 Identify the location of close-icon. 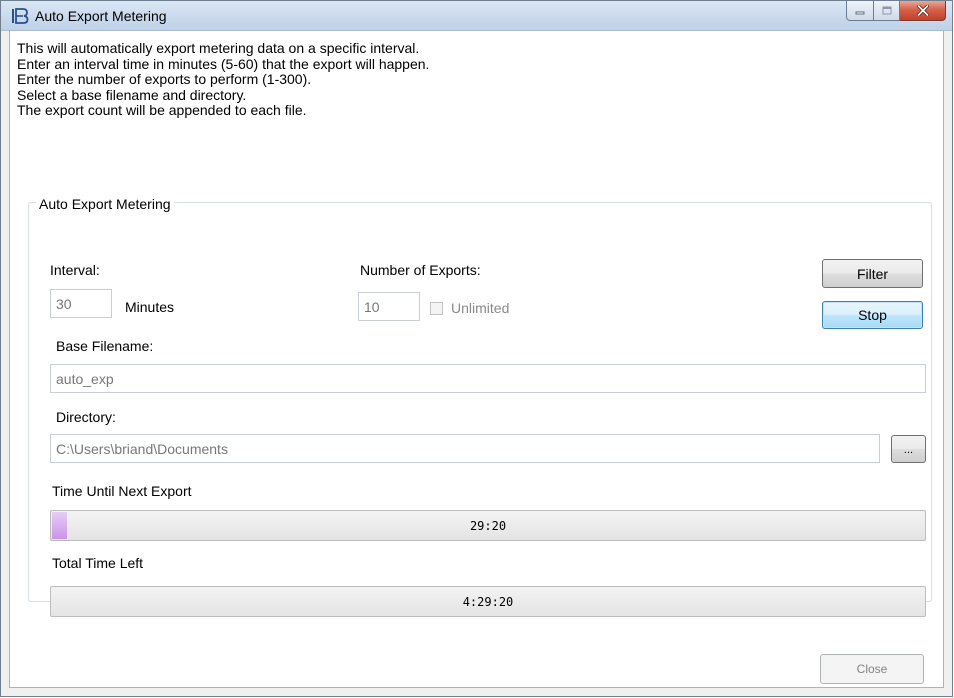
(922, 10).